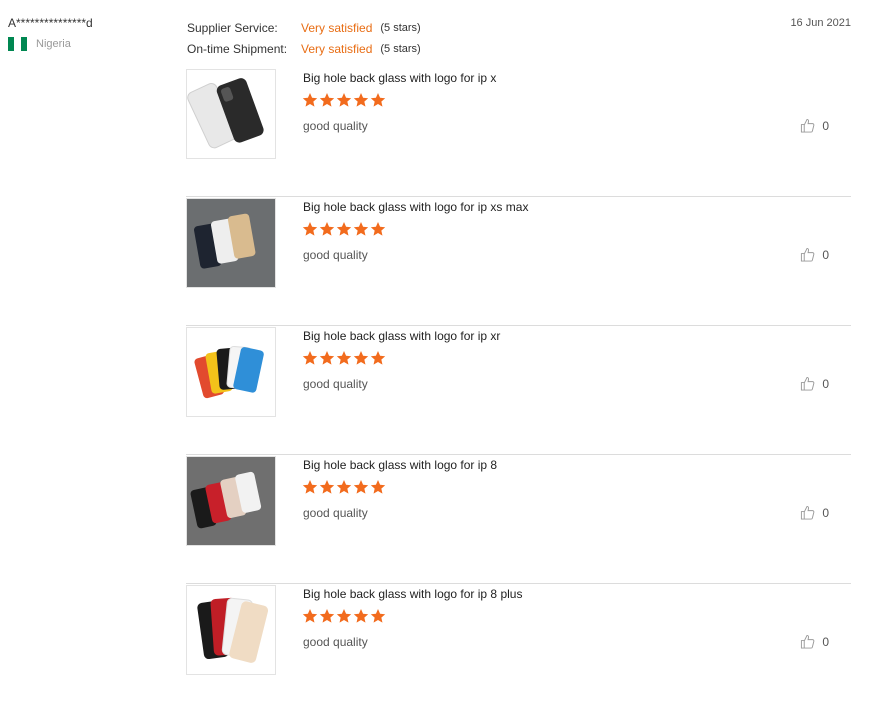 Image resolution: width=874 pixels, height=712 pixels. What do you see at coordinates (401, 336) in the screenshot?
I see `product-title: Big hole back glass with logo for ip xr` at bounding box center [401, 336].